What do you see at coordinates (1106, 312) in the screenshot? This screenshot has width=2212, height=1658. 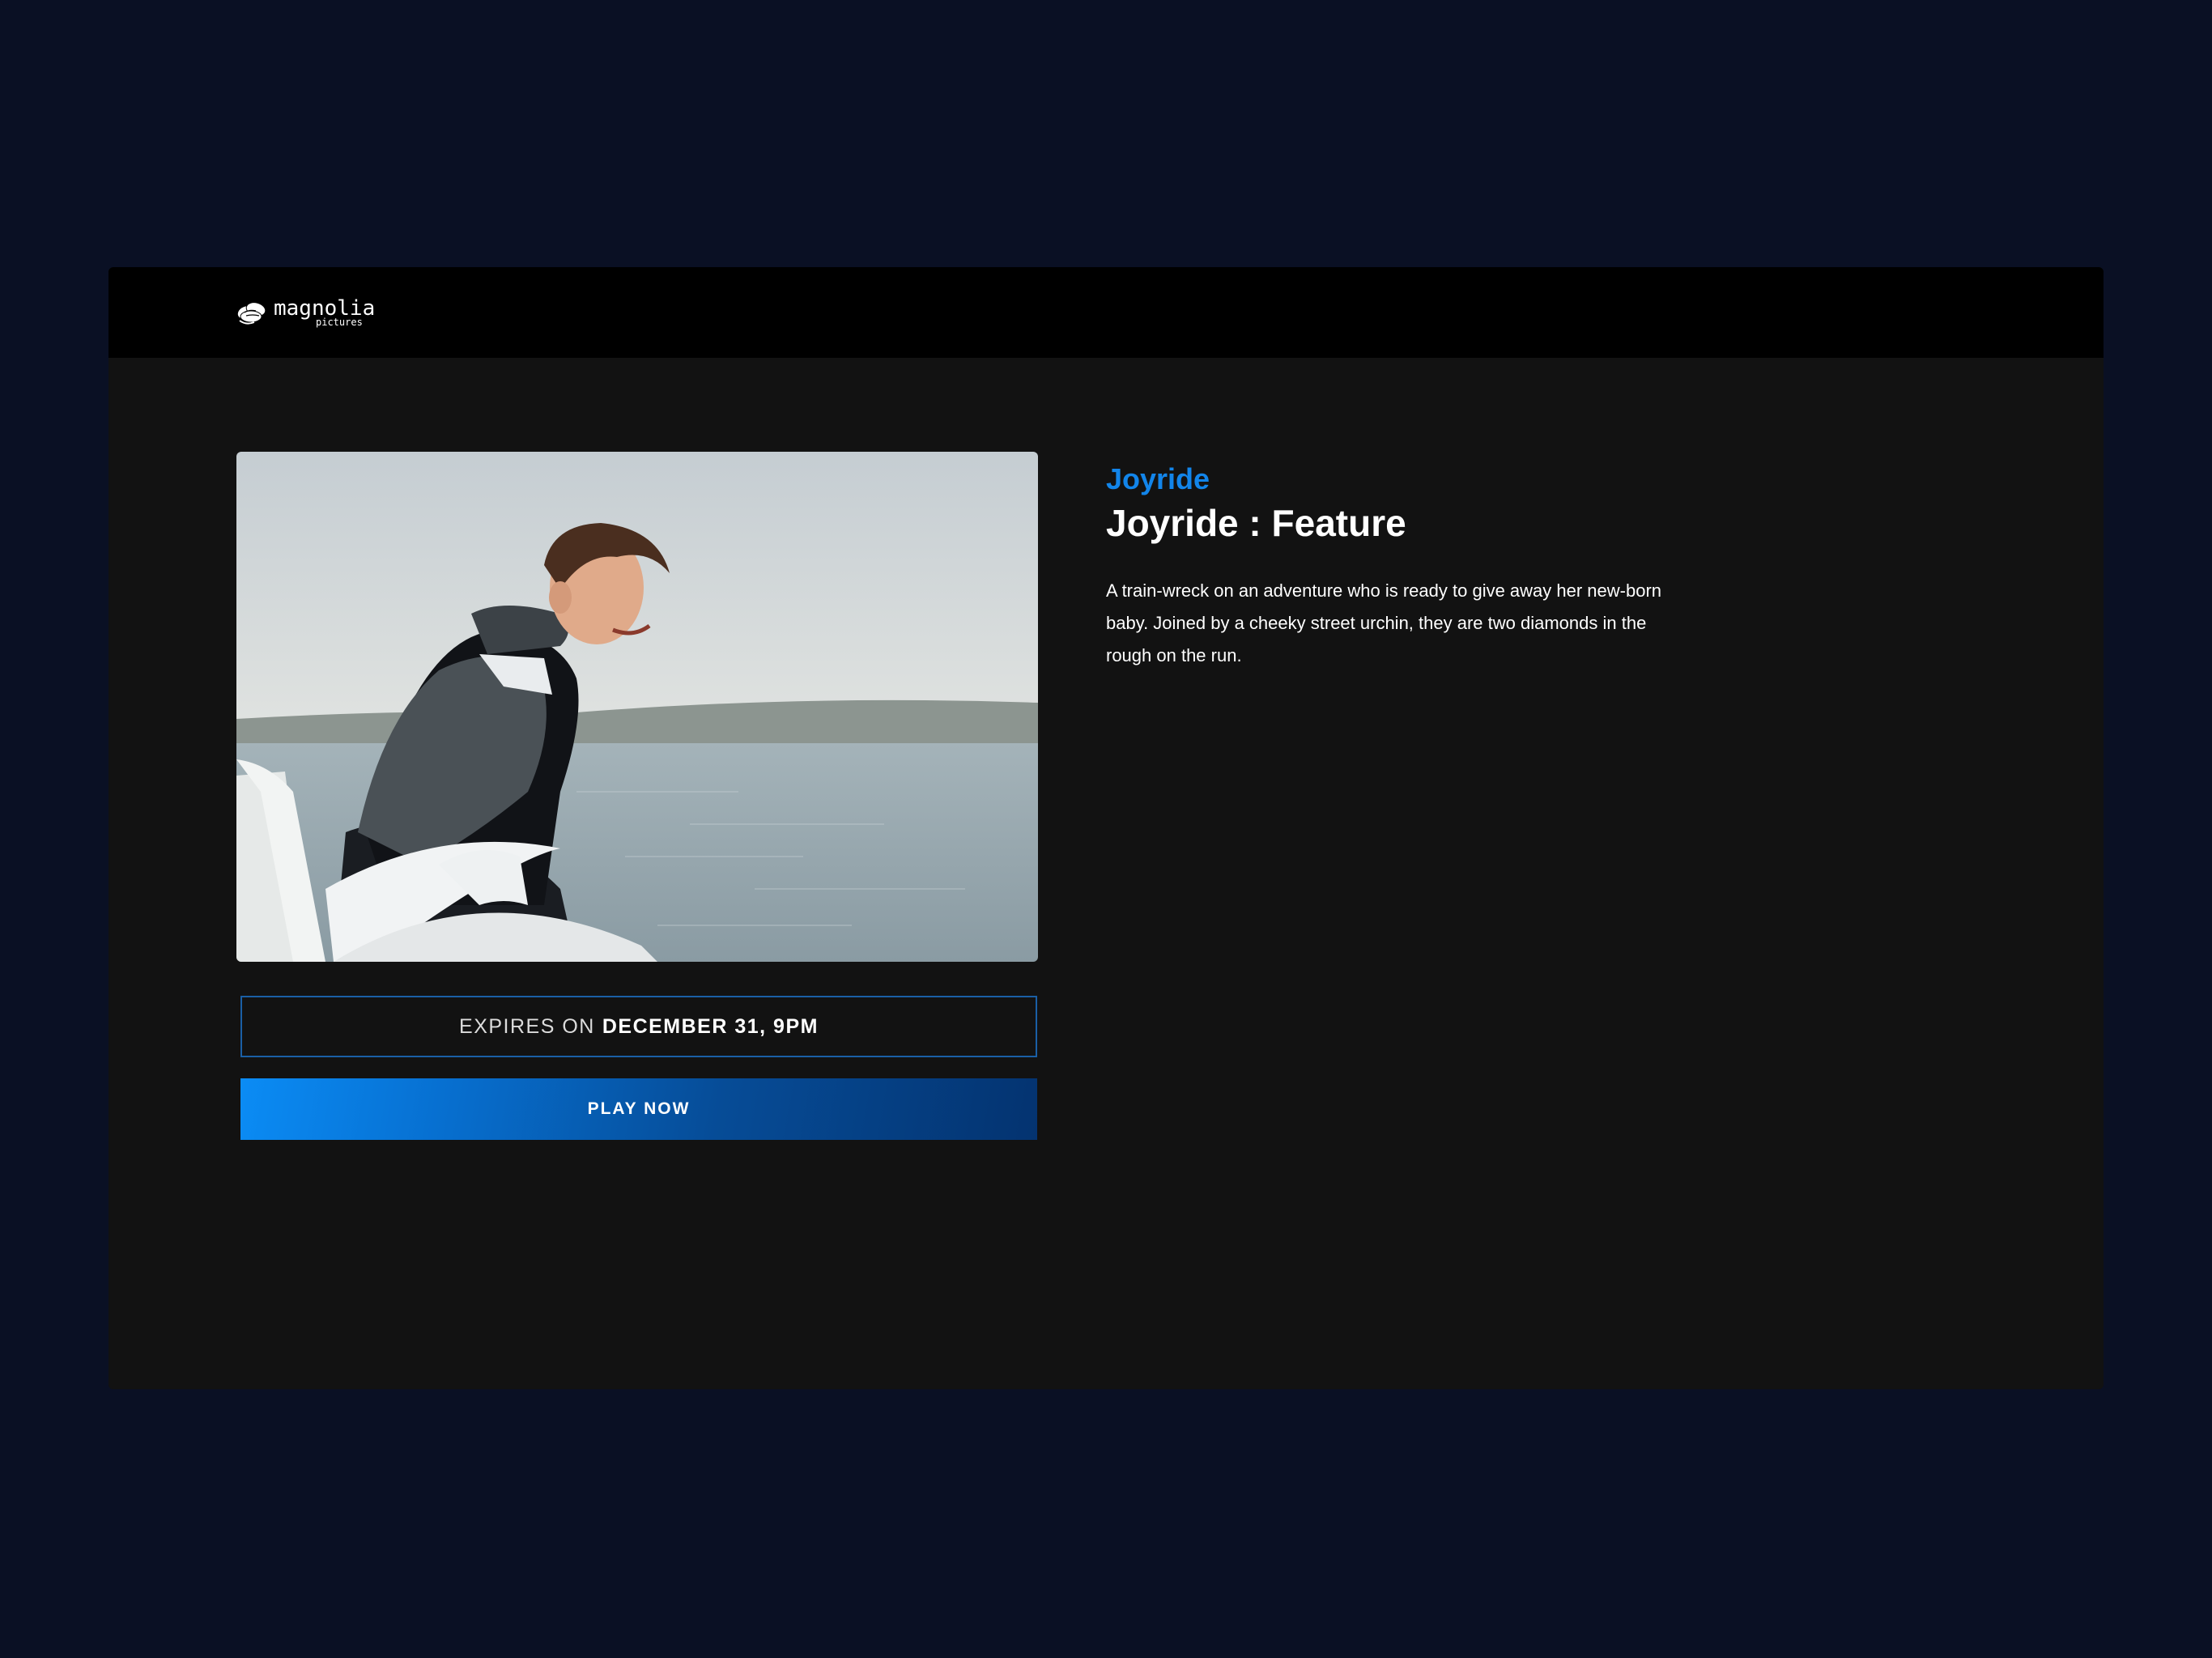 I see `top-bar: magnolia pictures` at bounding box center [1106, 312].